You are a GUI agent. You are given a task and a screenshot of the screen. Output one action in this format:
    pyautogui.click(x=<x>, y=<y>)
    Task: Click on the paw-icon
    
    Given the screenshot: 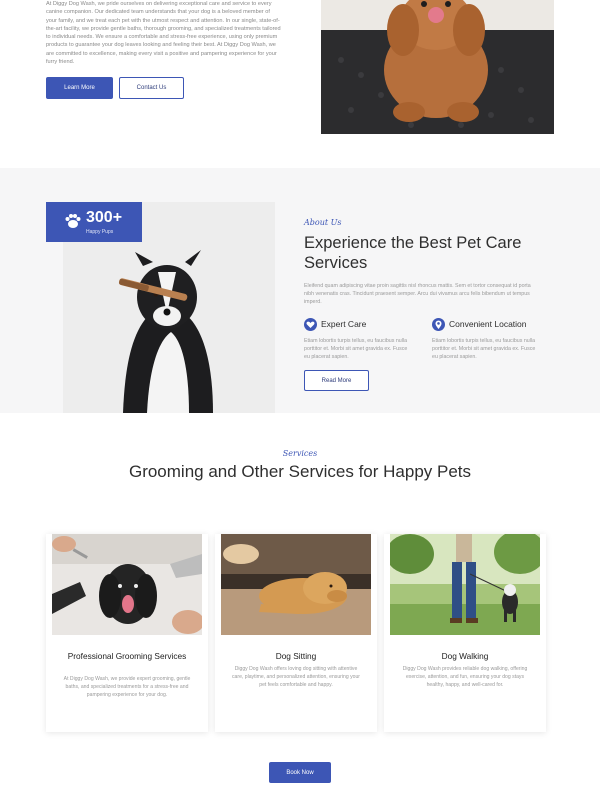 What is the action you would take?
    pyautogui.click(x=73, y=221)
    